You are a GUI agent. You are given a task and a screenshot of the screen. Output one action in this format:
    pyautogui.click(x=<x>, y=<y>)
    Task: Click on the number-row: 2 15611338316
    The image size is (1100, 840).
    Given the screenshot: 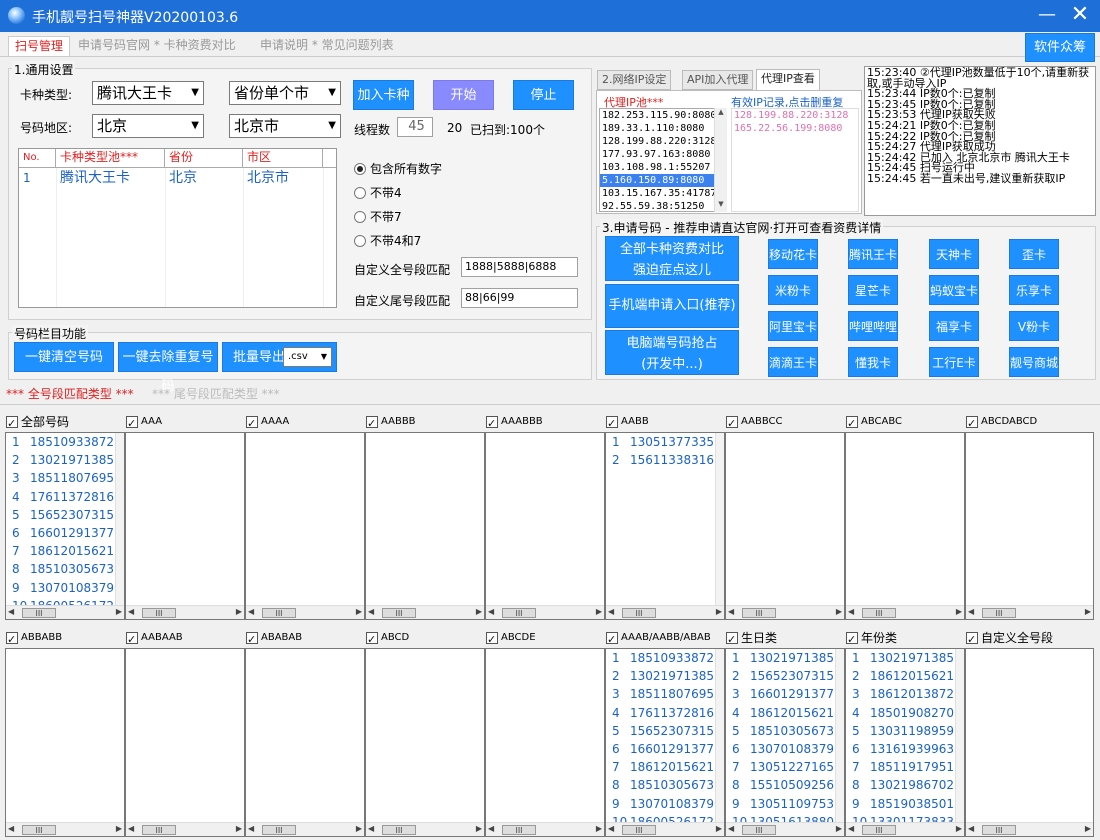 What is the action you would take?
    pyautogui.click(x=660, y=460)
    